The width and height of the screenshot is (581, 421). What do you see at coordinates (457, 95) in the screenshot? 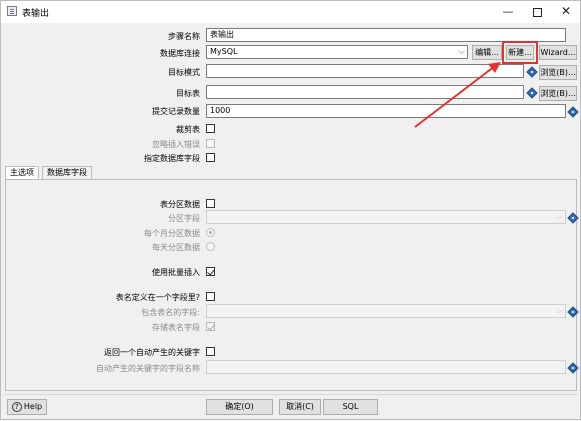
I see `annotation-arrow` at bounding box center [457, 95].